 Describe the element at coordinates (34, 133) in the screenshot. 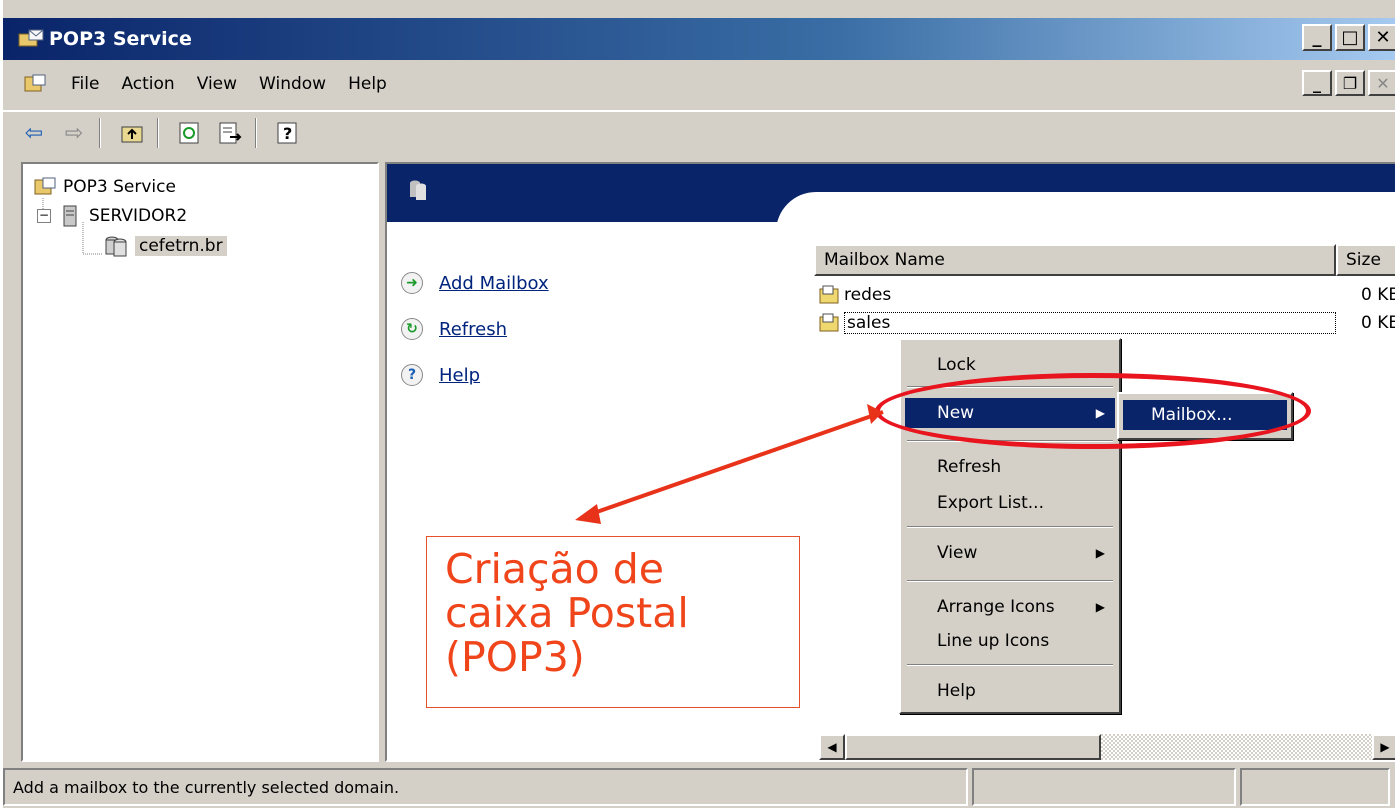

I see `back-arrow-icon: ⇦` at that location.